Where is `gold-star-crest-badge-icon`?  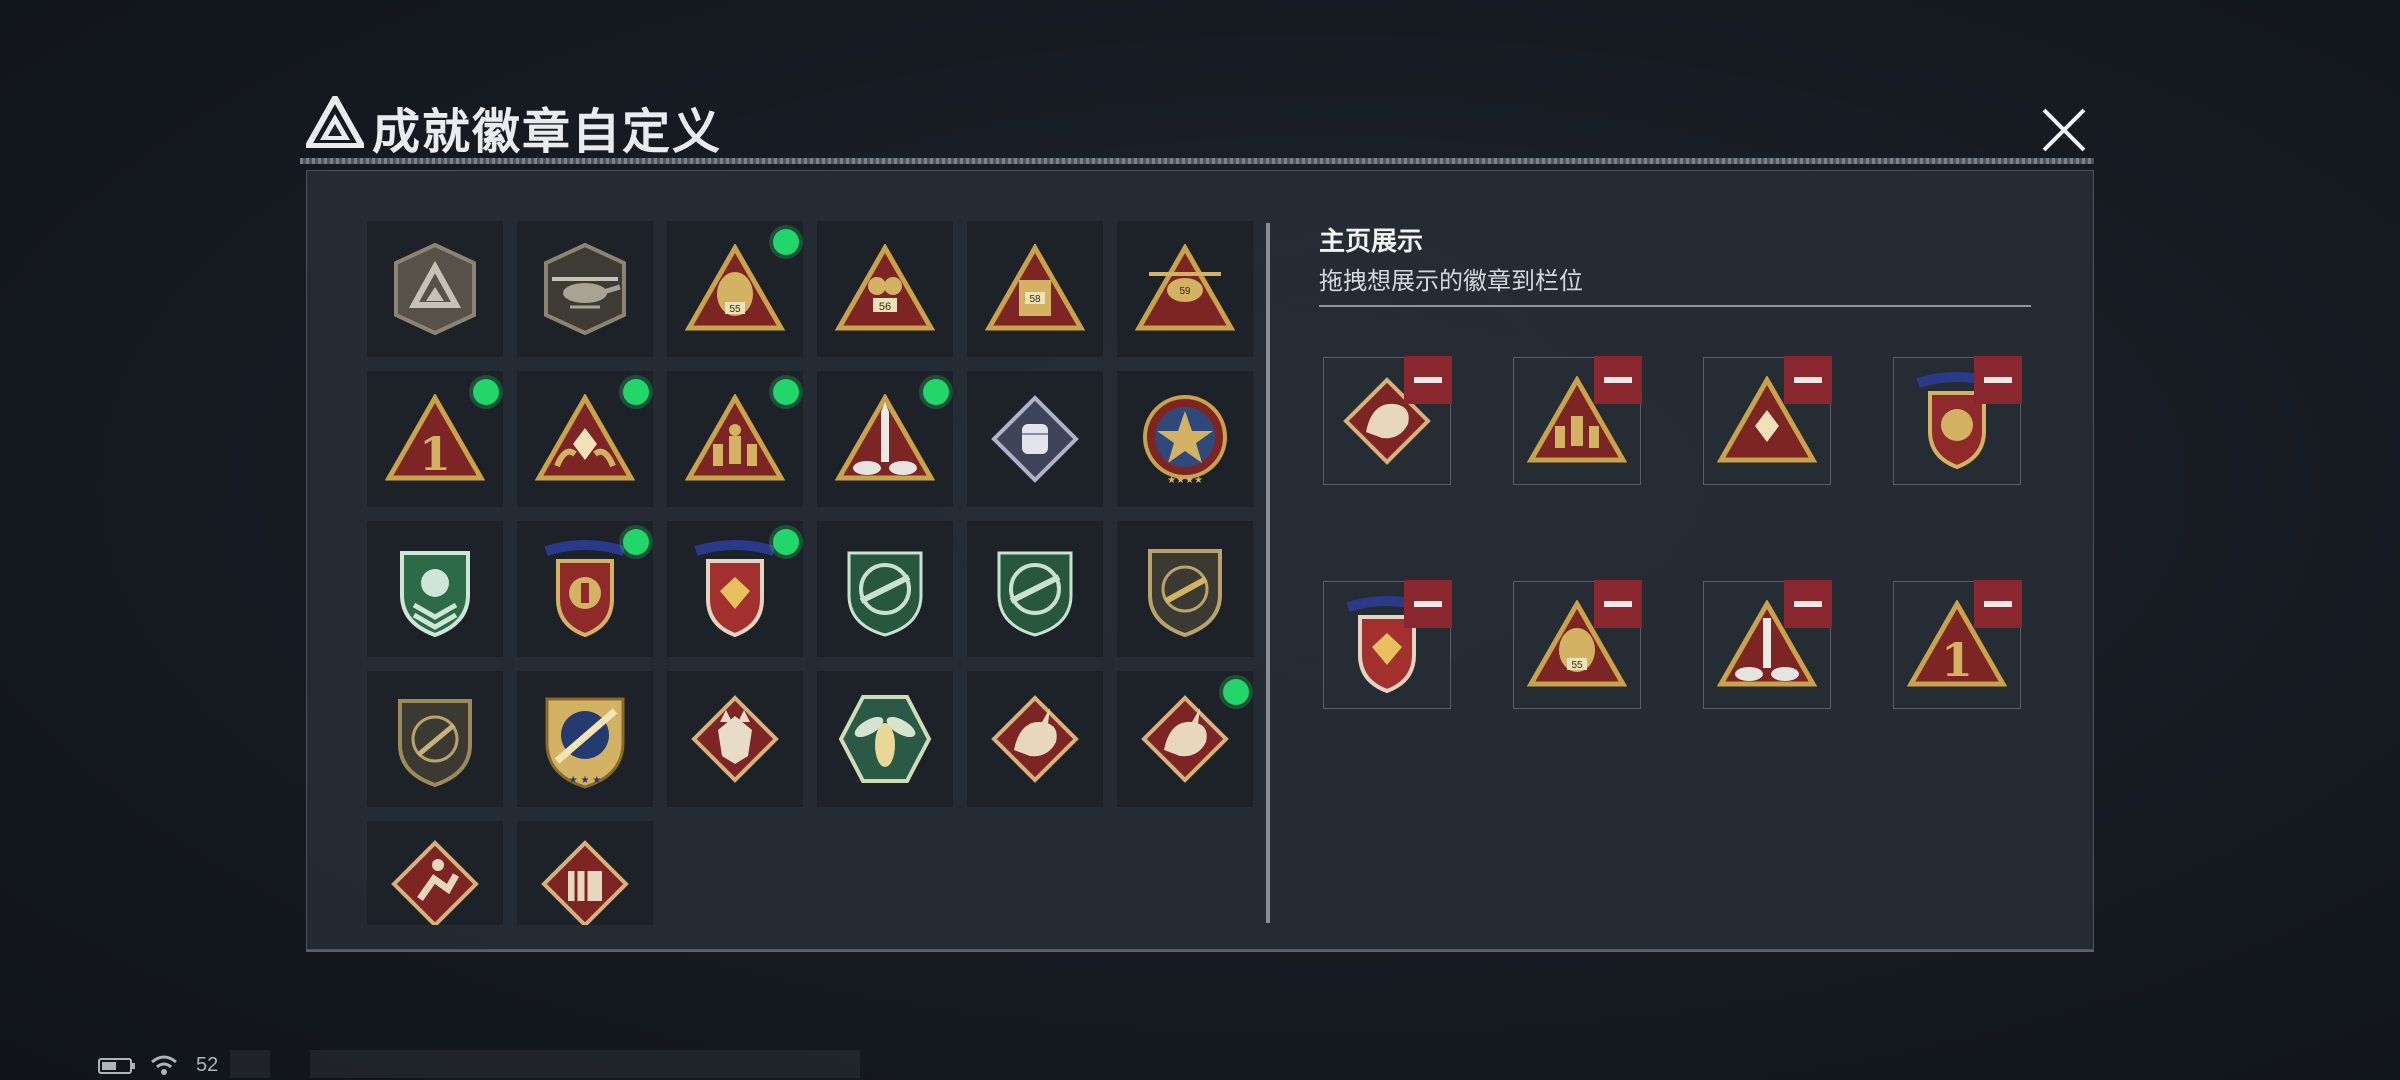
gold-star-crest-badge-icon is located at coordinates (585, 589).